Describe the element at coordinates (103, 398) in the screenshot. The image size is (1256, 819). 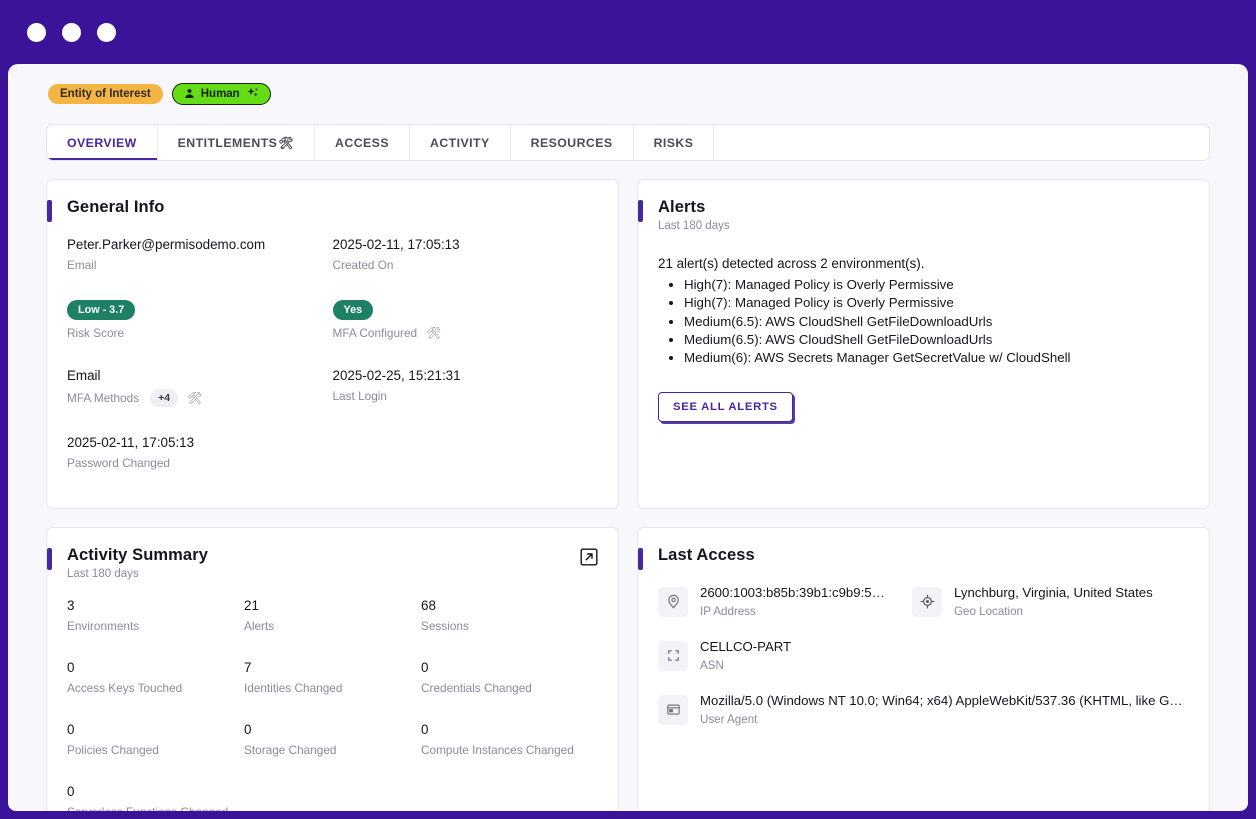
I see `field-mfa-methods-label-text: MFA Methods` at that location.